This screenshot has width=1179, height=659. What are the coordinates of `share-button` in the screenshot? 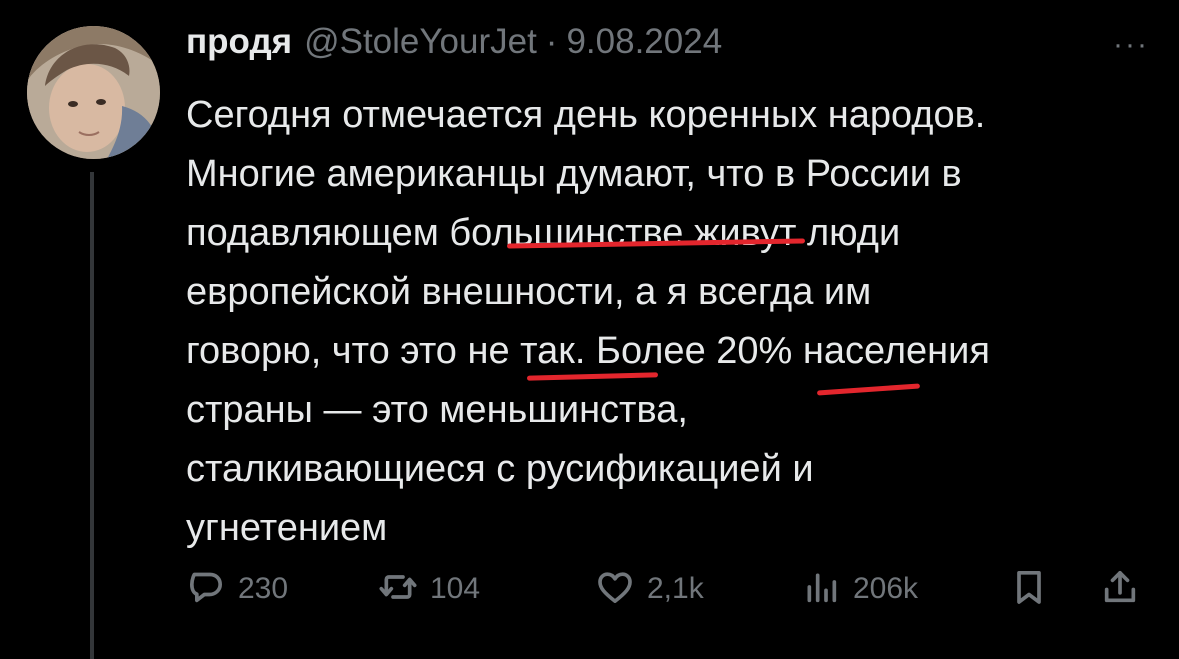 It's located at (1120, 589).